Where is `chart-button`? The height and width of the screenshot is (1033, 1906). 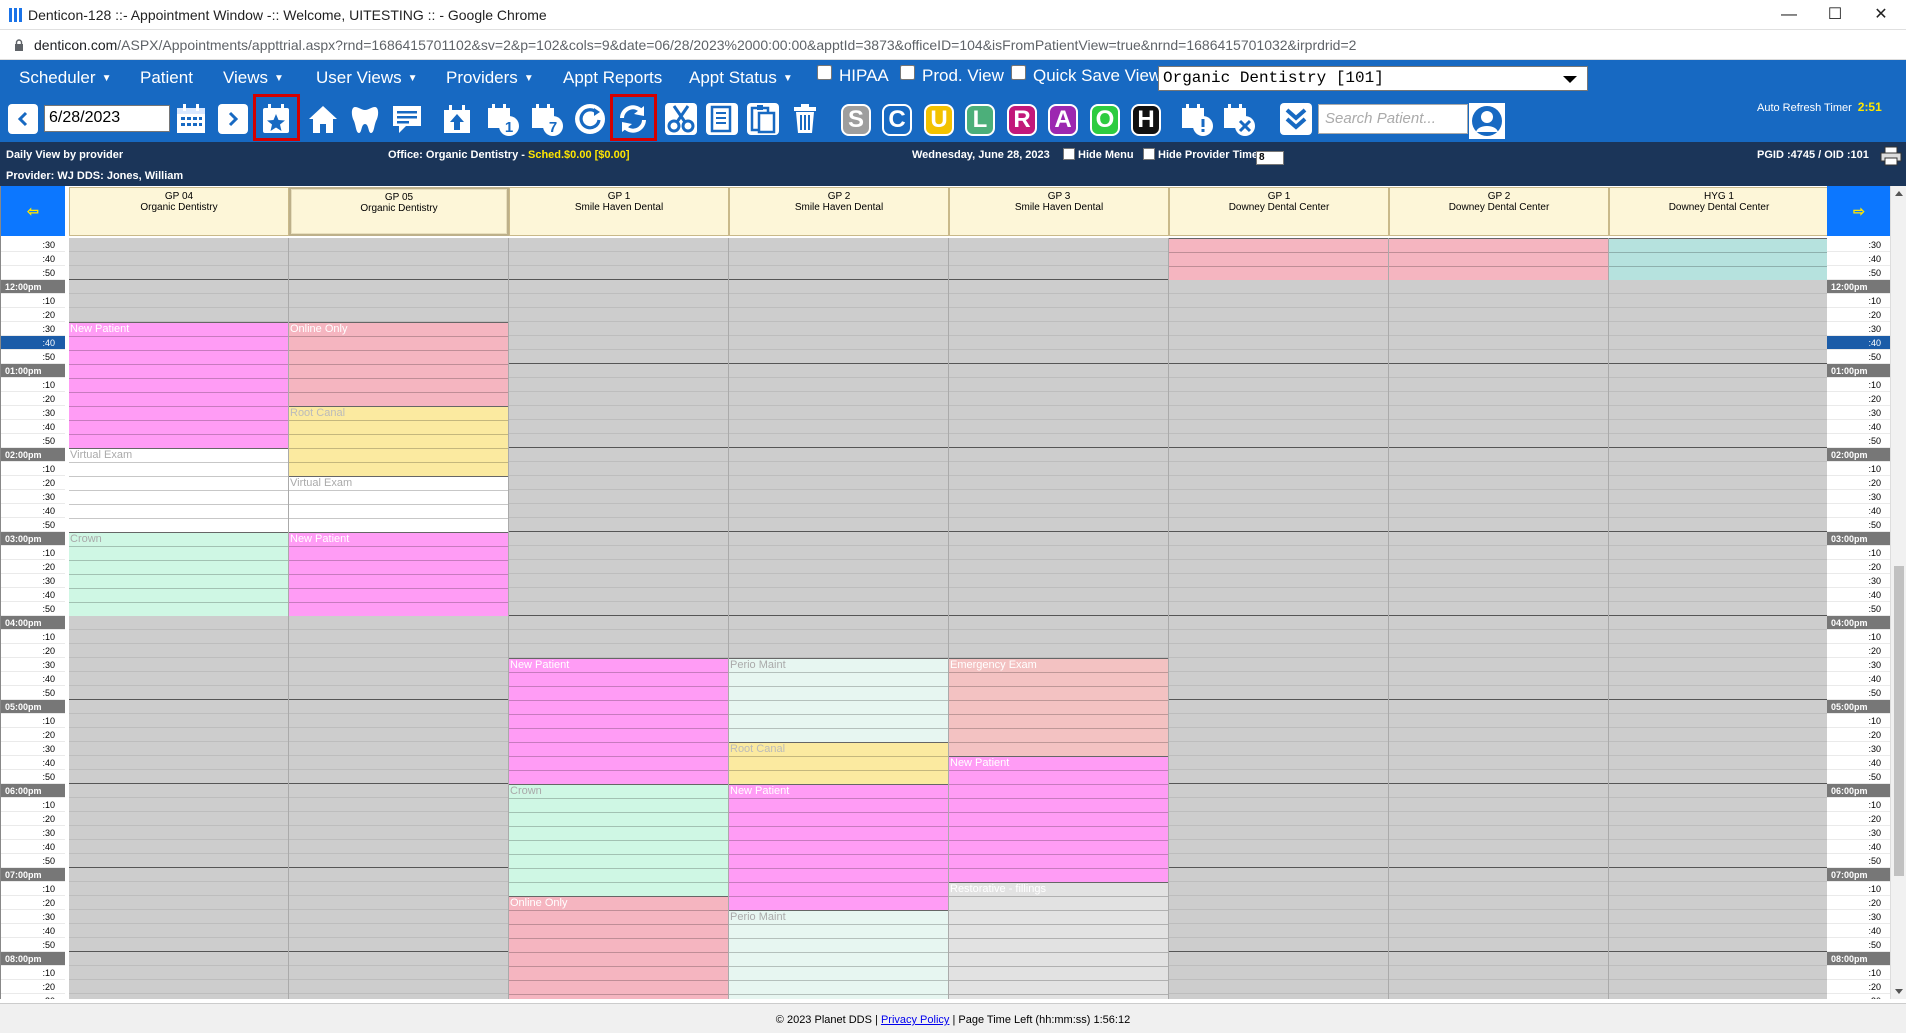 chart-button is located at coordinates (365, 119).